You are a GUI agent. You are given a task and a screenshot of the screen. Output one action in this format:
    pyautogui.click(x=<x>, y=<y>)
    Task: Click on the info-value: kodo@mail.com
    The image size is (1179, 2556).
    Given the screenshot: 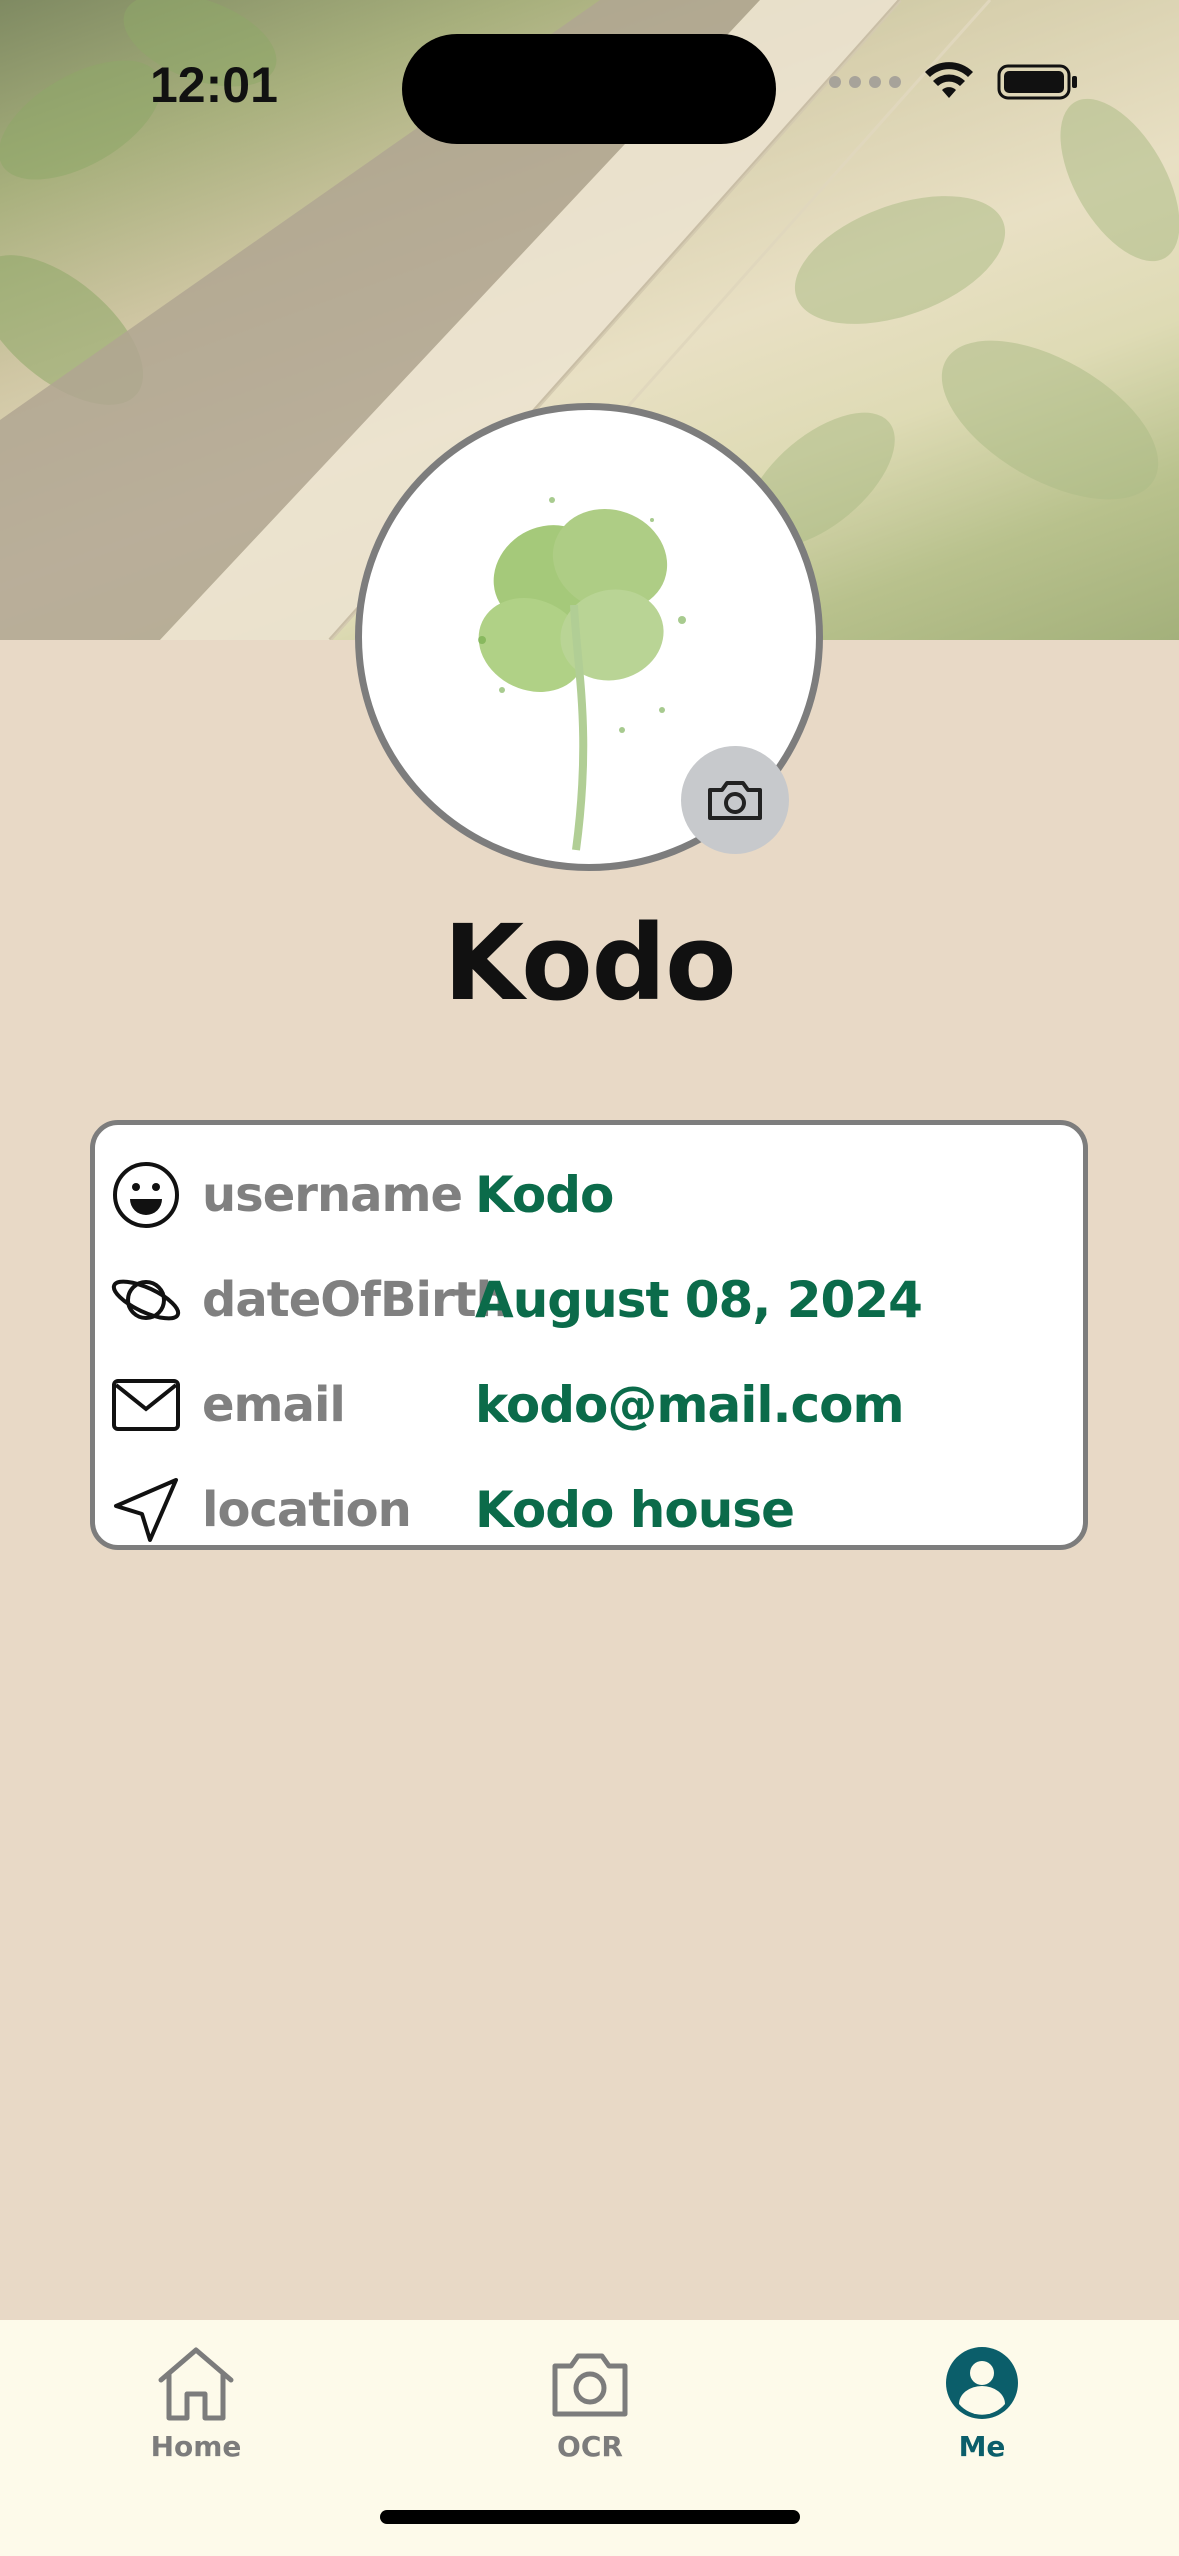 What is the action you would take?
    pyautogui.click(x=690, y=1405)
    